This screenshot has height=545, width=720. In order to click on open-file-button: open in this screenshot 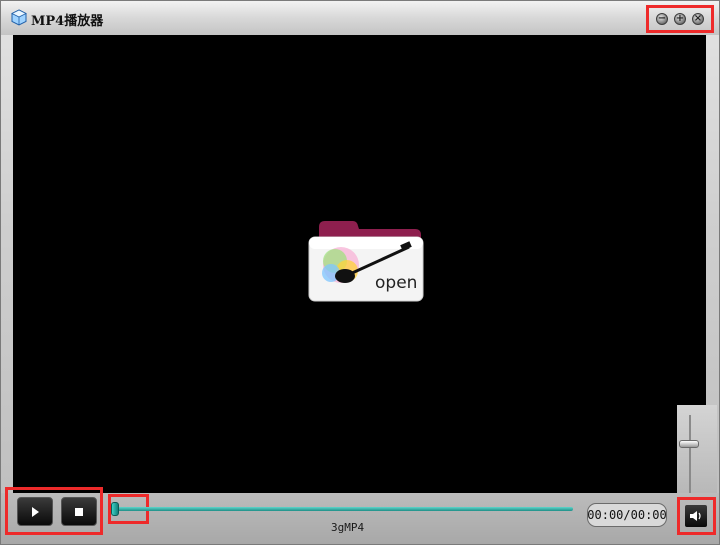, I will do `click(362, 259)`.